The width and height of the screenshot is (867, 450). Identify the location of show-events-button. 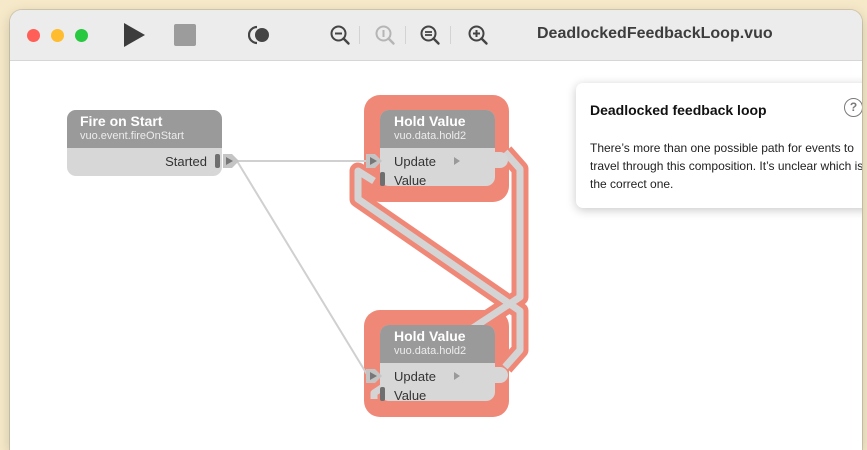
(260, 35).